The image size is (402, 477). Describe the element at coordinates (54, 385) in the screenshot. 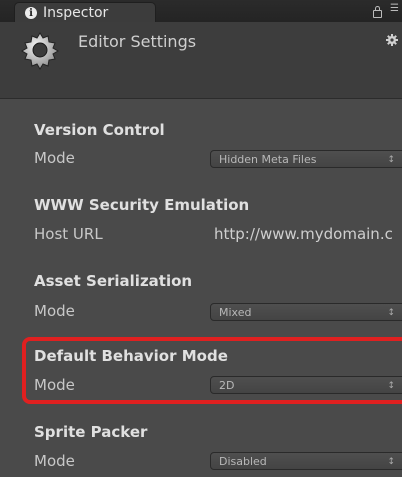

I see `default-behavior-mode-label: Mode` at that location.